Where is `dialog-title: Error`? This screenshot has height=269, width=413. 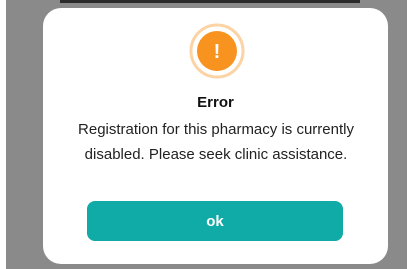
dialog-title: Error is located at coordinates (215, 102).